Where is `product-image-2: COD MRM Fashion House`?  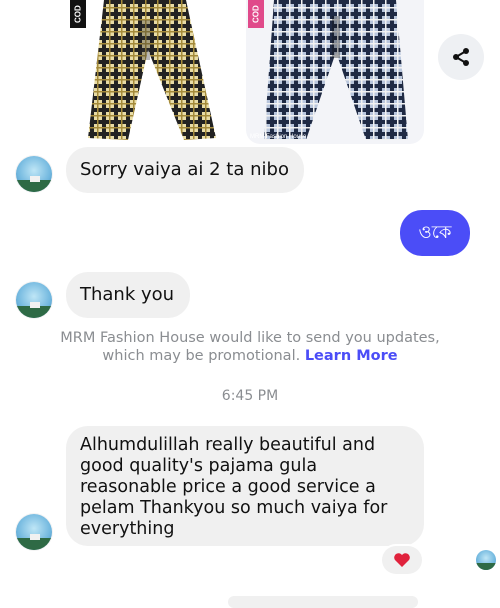
product-image-2: COD MRM Fashion House is located at coordinates (335, 72).